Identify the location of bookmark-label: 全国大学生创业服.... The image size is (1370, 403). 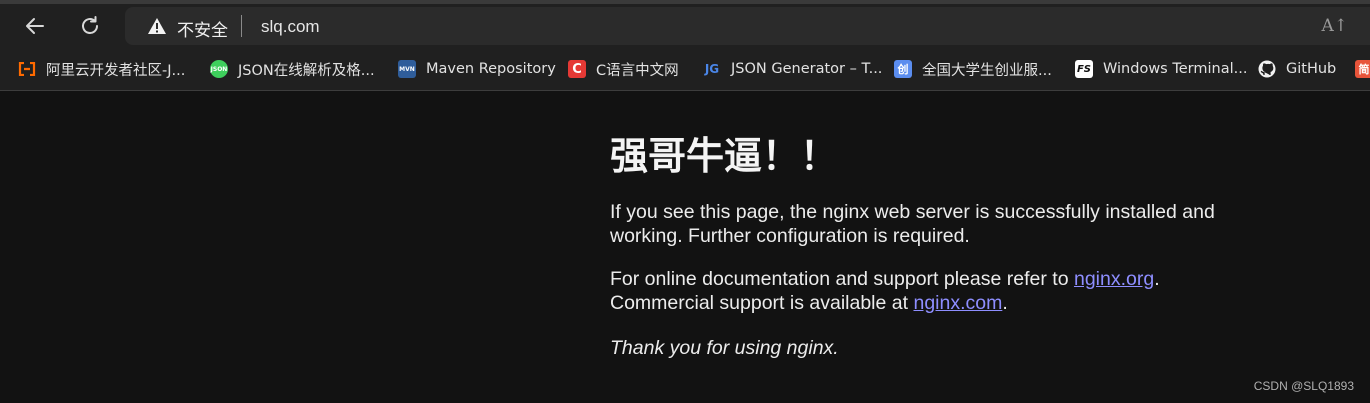
(987, 70).